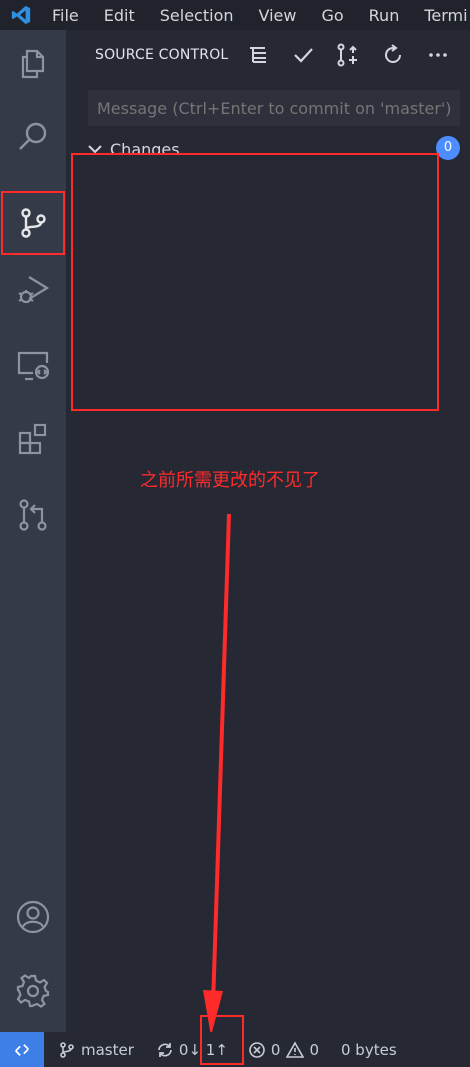 The width and height of the screenshot is (470, 1067). What do you see at coordinates (278, 15) in the screenshot?
I see `menu-view: View` at bounding box center [278, 15].